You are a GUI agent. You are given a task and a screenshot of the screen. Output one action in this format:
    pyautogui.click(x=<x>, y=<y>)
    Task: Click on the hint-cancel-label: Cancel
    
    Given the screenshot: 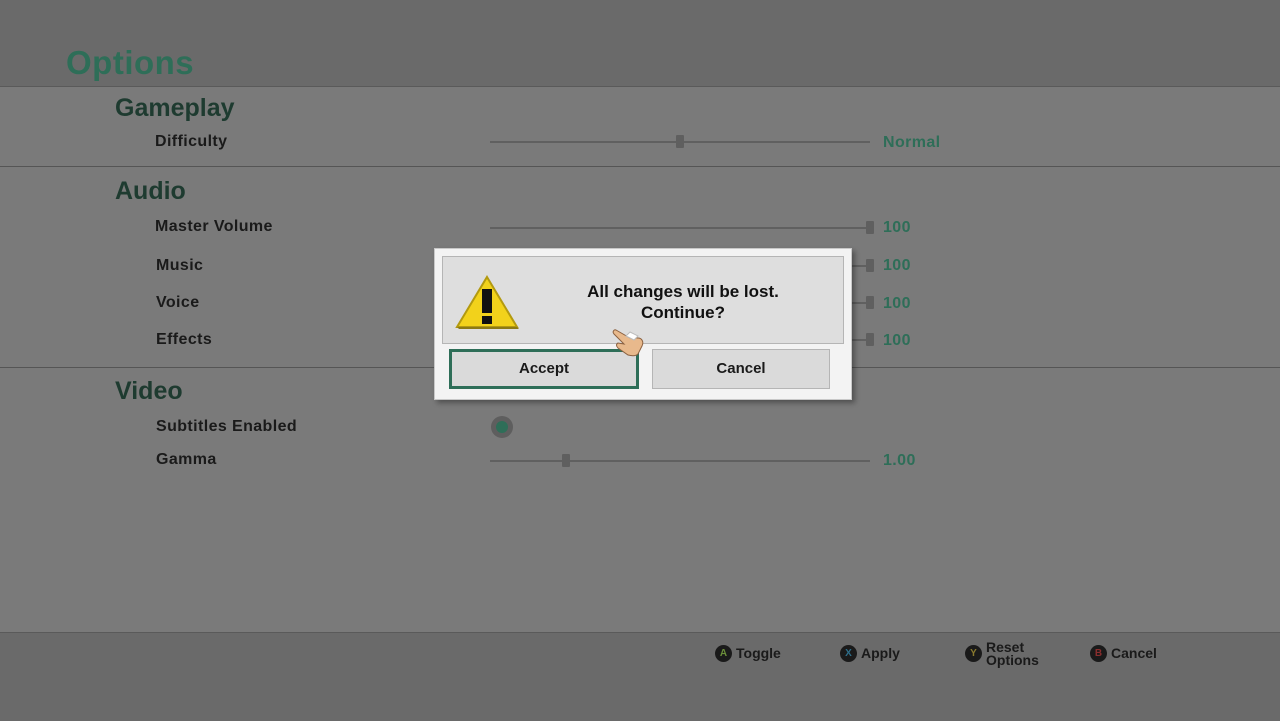 What is the action you would take?
    pyautogui.click(x=1134, y=653)
    